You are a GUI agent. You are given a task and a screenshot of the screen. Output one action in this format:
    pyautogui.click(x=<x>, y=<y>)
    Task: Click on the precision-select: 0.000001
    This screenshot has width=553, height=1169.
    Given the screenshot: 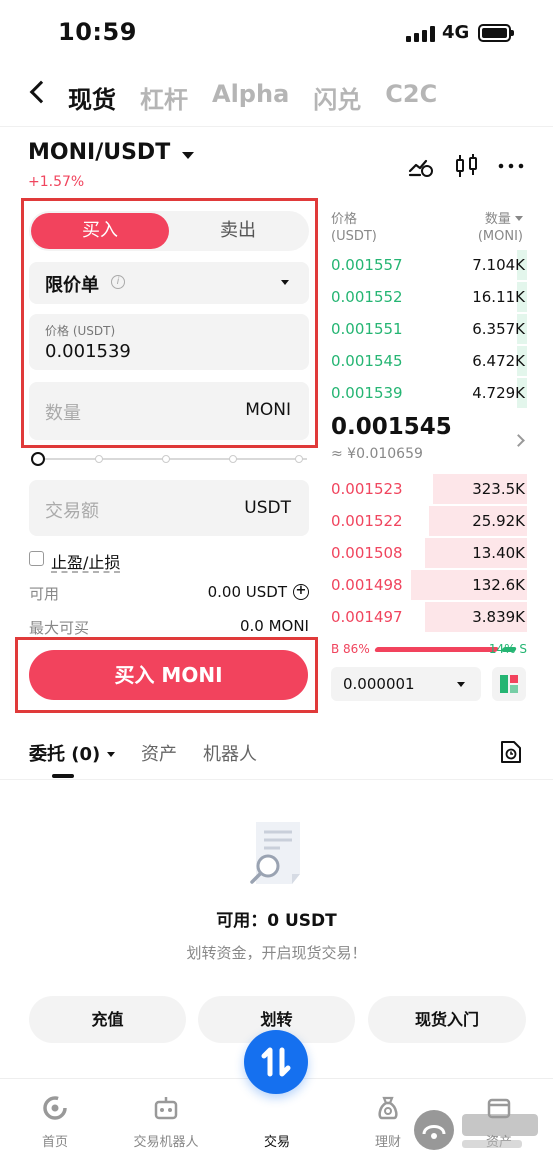 What is the action you would take?
    pyautogui.click(x=406, y=684)
    